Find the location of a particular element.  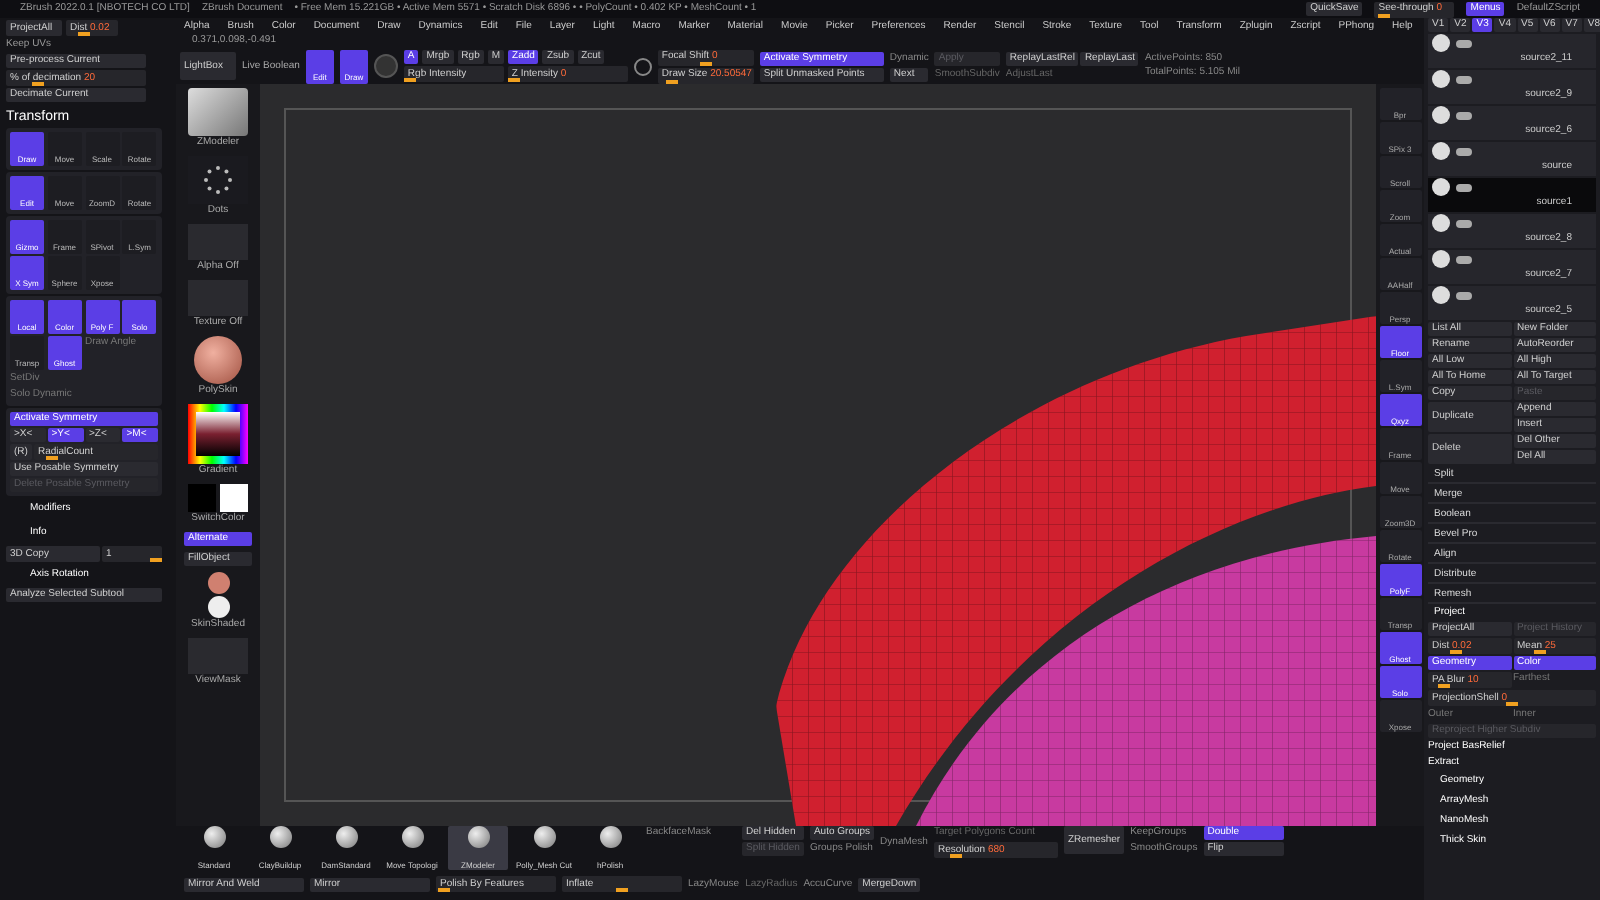

cube-thumbnail is located at coordinates (218, 112).